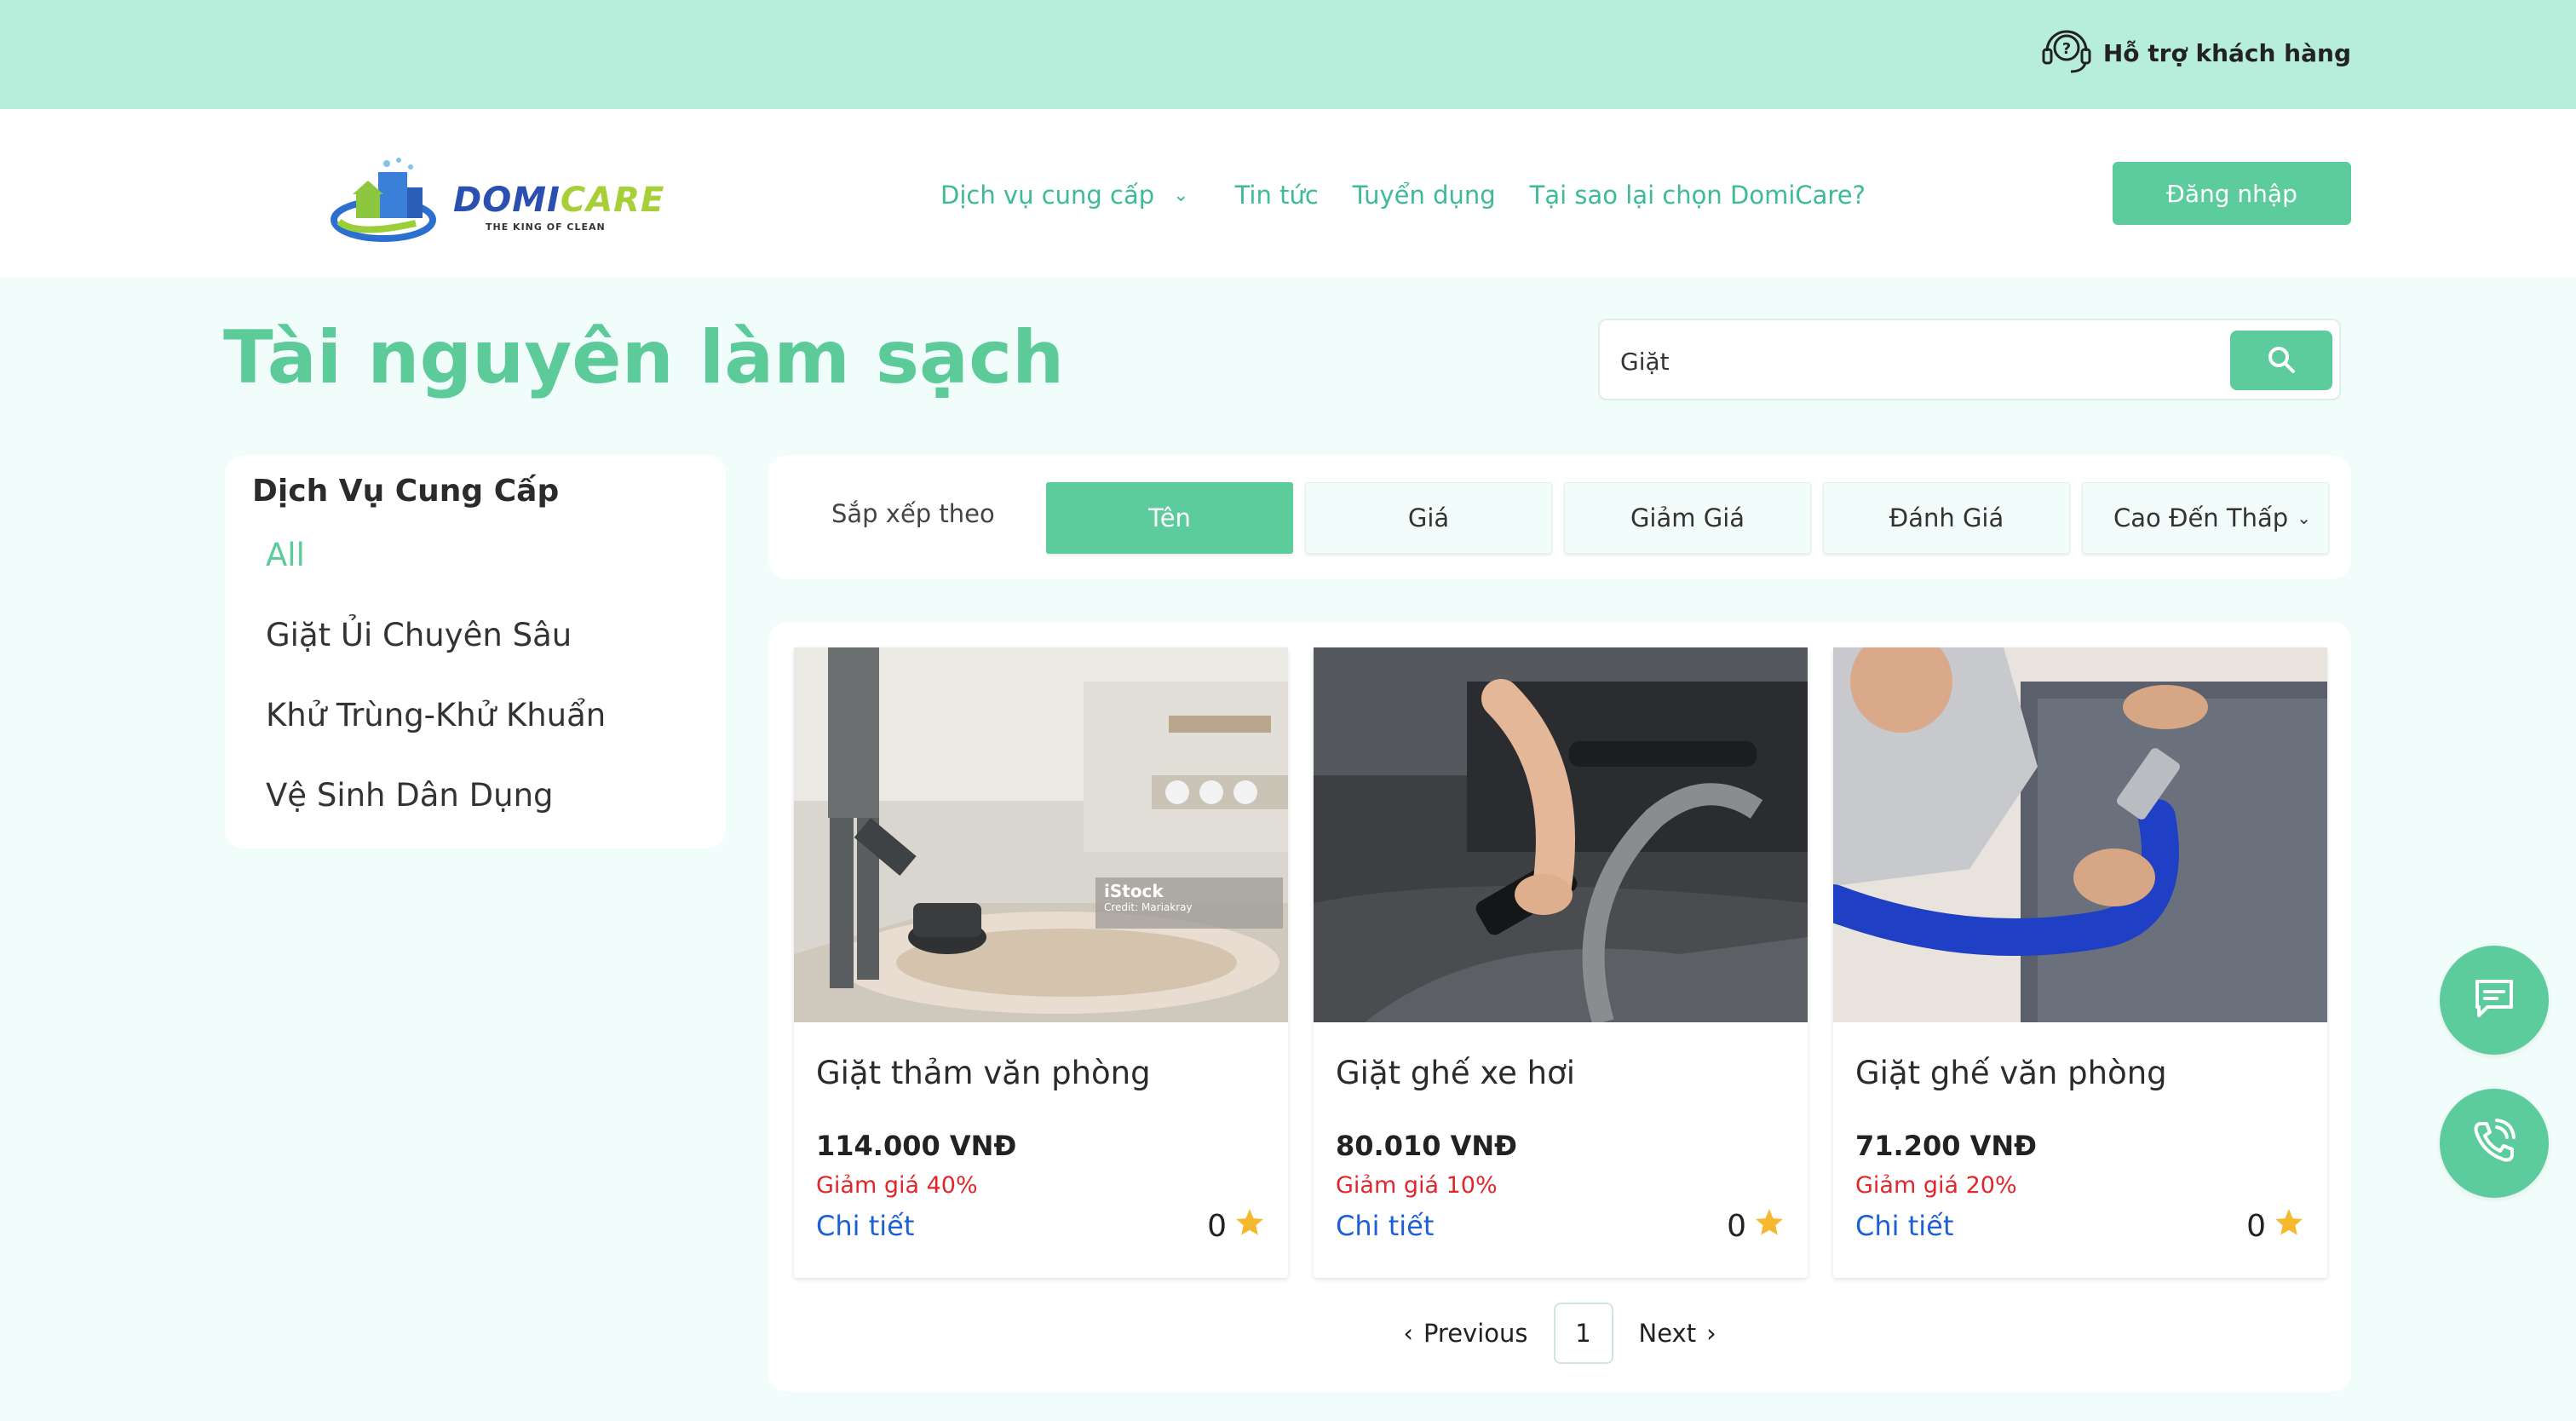  I want to click on nav-news: Tin tức, so click(1277, 195).